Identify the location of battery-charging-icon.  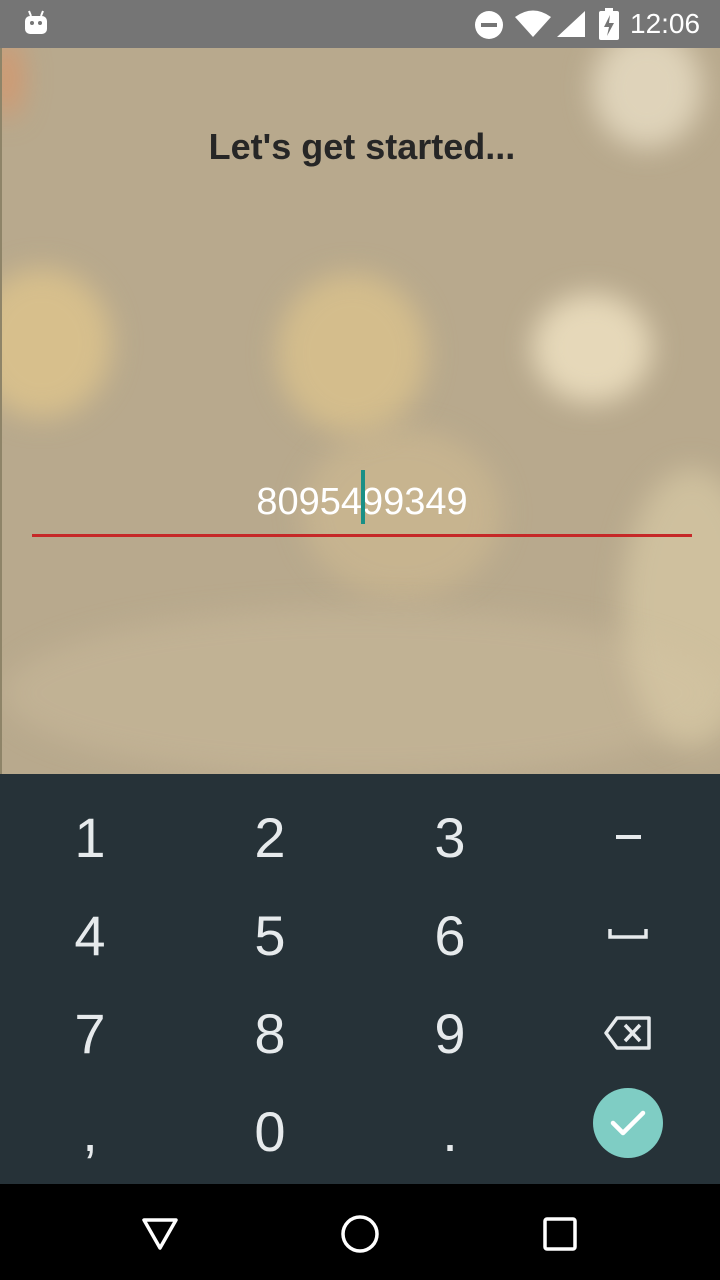
(609, 24).